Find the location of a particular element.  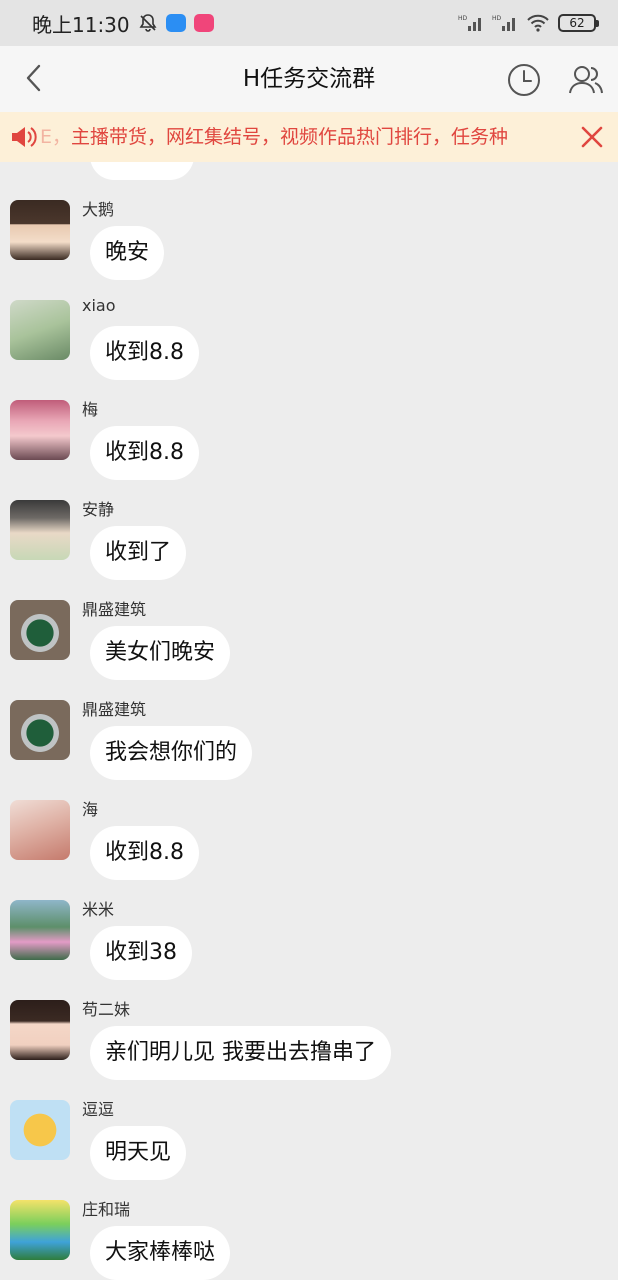

message-bubble: 我会想你们的 is located at coordinates (171, 753).